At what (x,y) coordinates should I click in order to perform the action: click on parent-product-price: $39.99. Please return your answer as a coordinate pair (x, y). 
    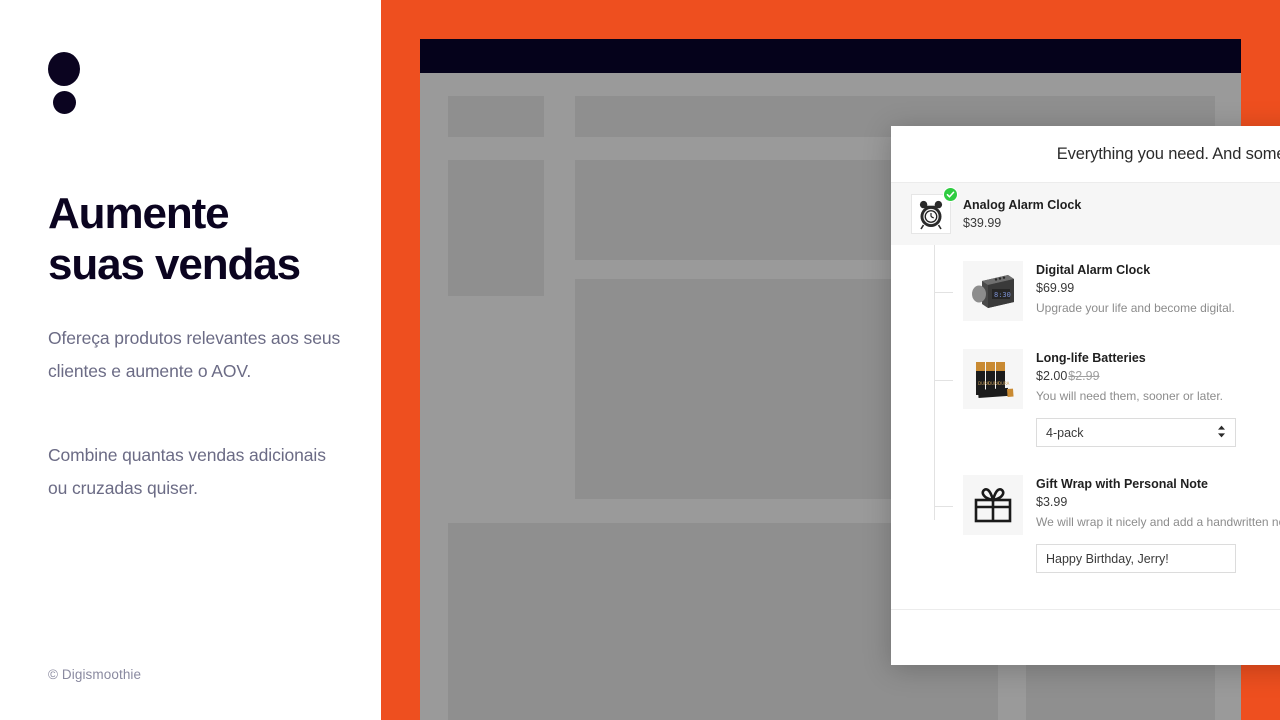
    Looking at the image, I should click on (982, 222).